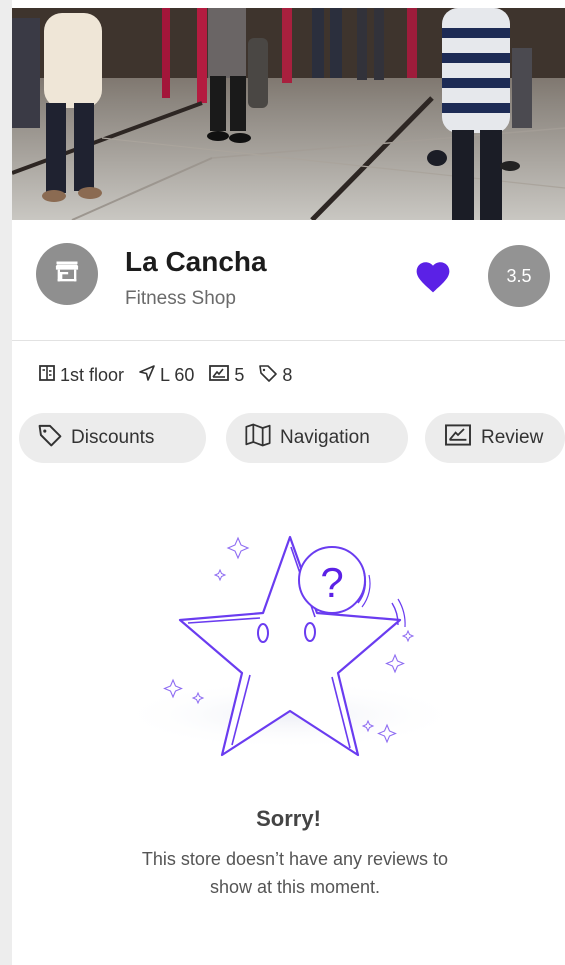 The height and width of the screenshot is (965, 565). I want to click on tab-navigation-label: Navigation, so click(325, 437).